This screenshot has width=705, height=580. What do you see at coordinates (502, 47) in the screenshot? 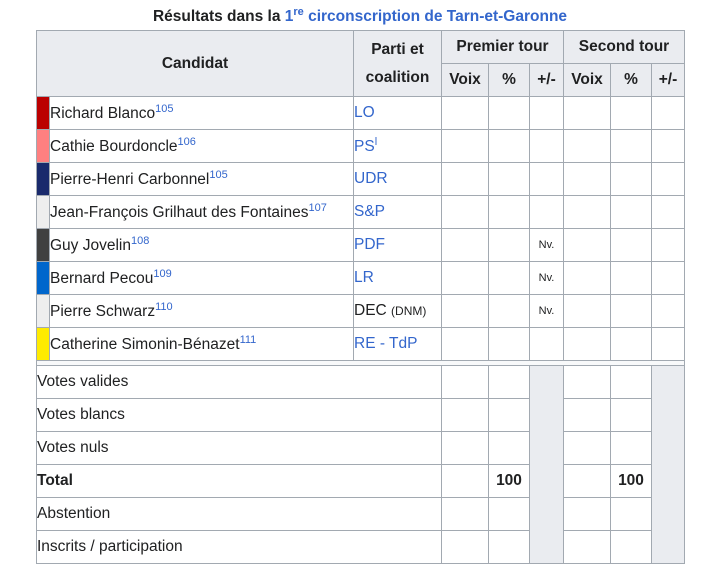
I see `header-premier-tour: Premier tour` at bounding box center [502, 47].